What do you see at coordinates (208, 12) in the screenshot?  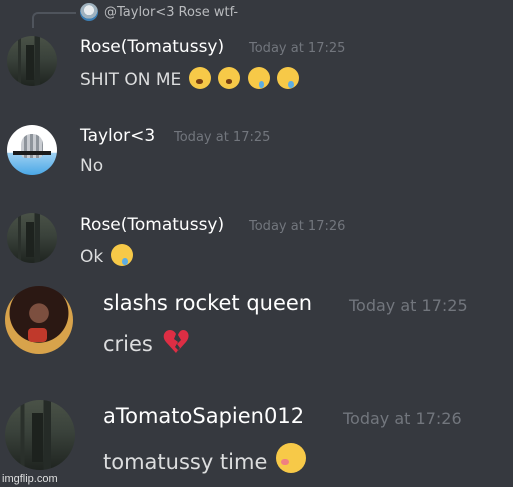 I see `reply-text: Rose wtf-` at bounding box center [208, 12].